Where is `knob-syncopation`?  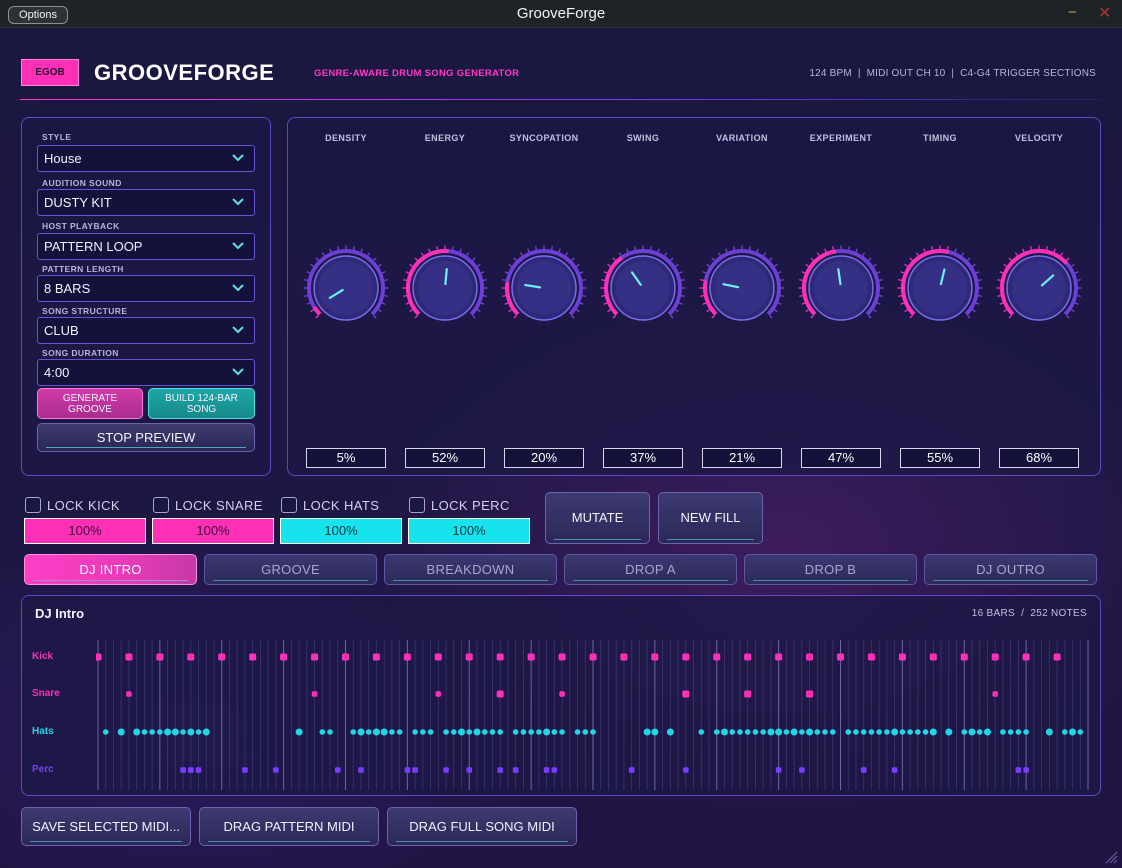 knob-syncopation is located at coordinates (544, 288).